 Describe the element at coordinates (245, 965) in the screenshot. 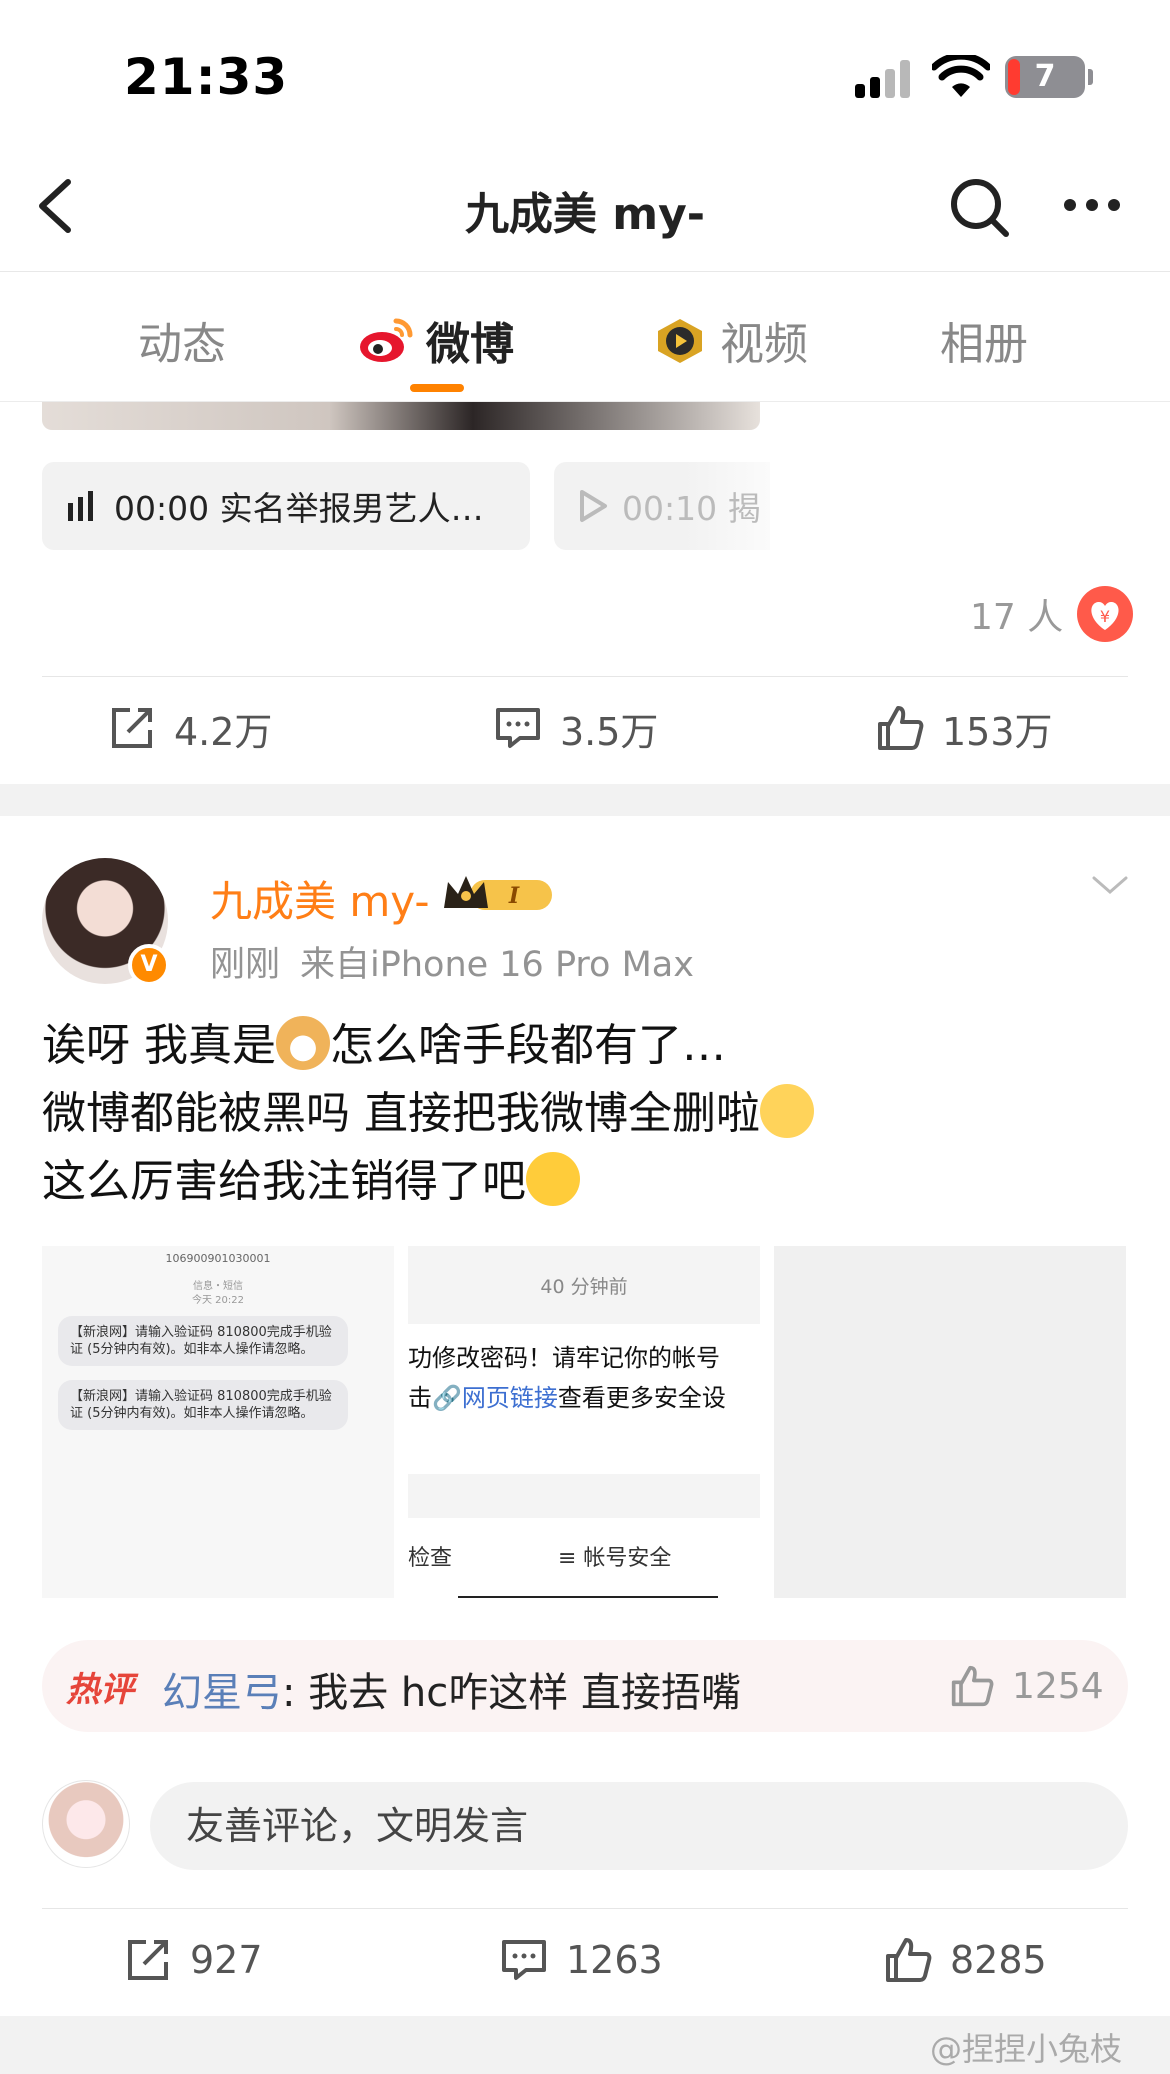

I see `post-time: 刚刚` at that location.